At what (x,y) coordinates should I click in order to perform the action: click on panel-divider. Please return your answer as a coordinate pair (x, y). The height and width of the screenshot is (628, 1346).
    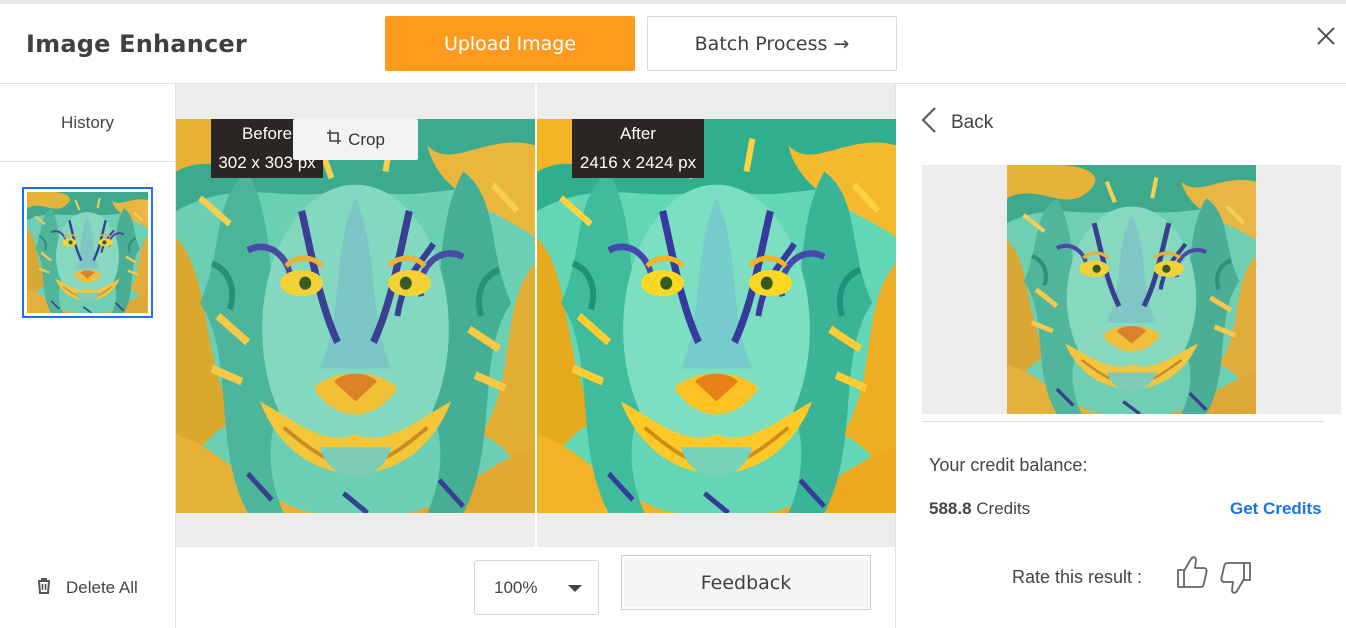
    Looking at the image, I should click on (1123, 421).